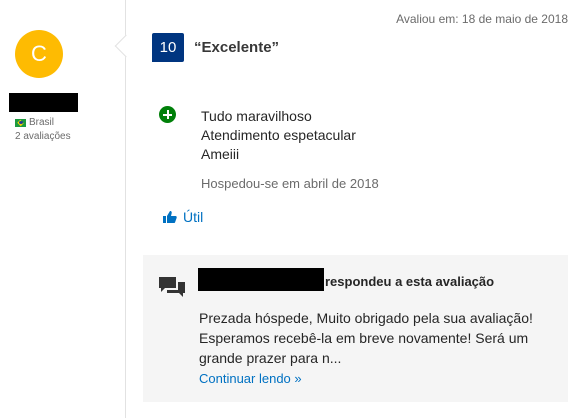  What do you see at coordinates (43, 102) in the screenshot?
I see `redacted-reviewer-name` at bounding box center [43, 102].